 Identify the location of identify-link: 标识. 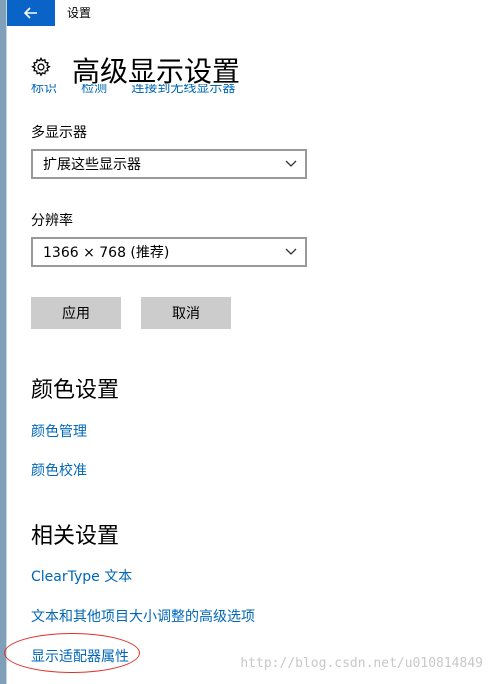
(44, 90).